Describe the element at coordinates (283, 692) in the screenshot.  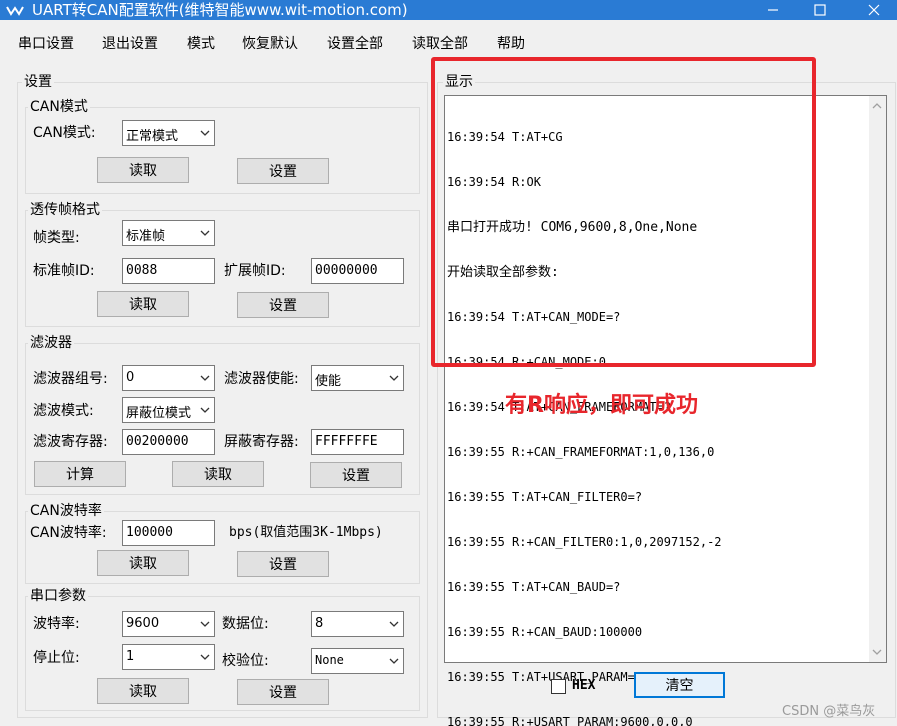
I see `serial-set-button: 设置` at that location.